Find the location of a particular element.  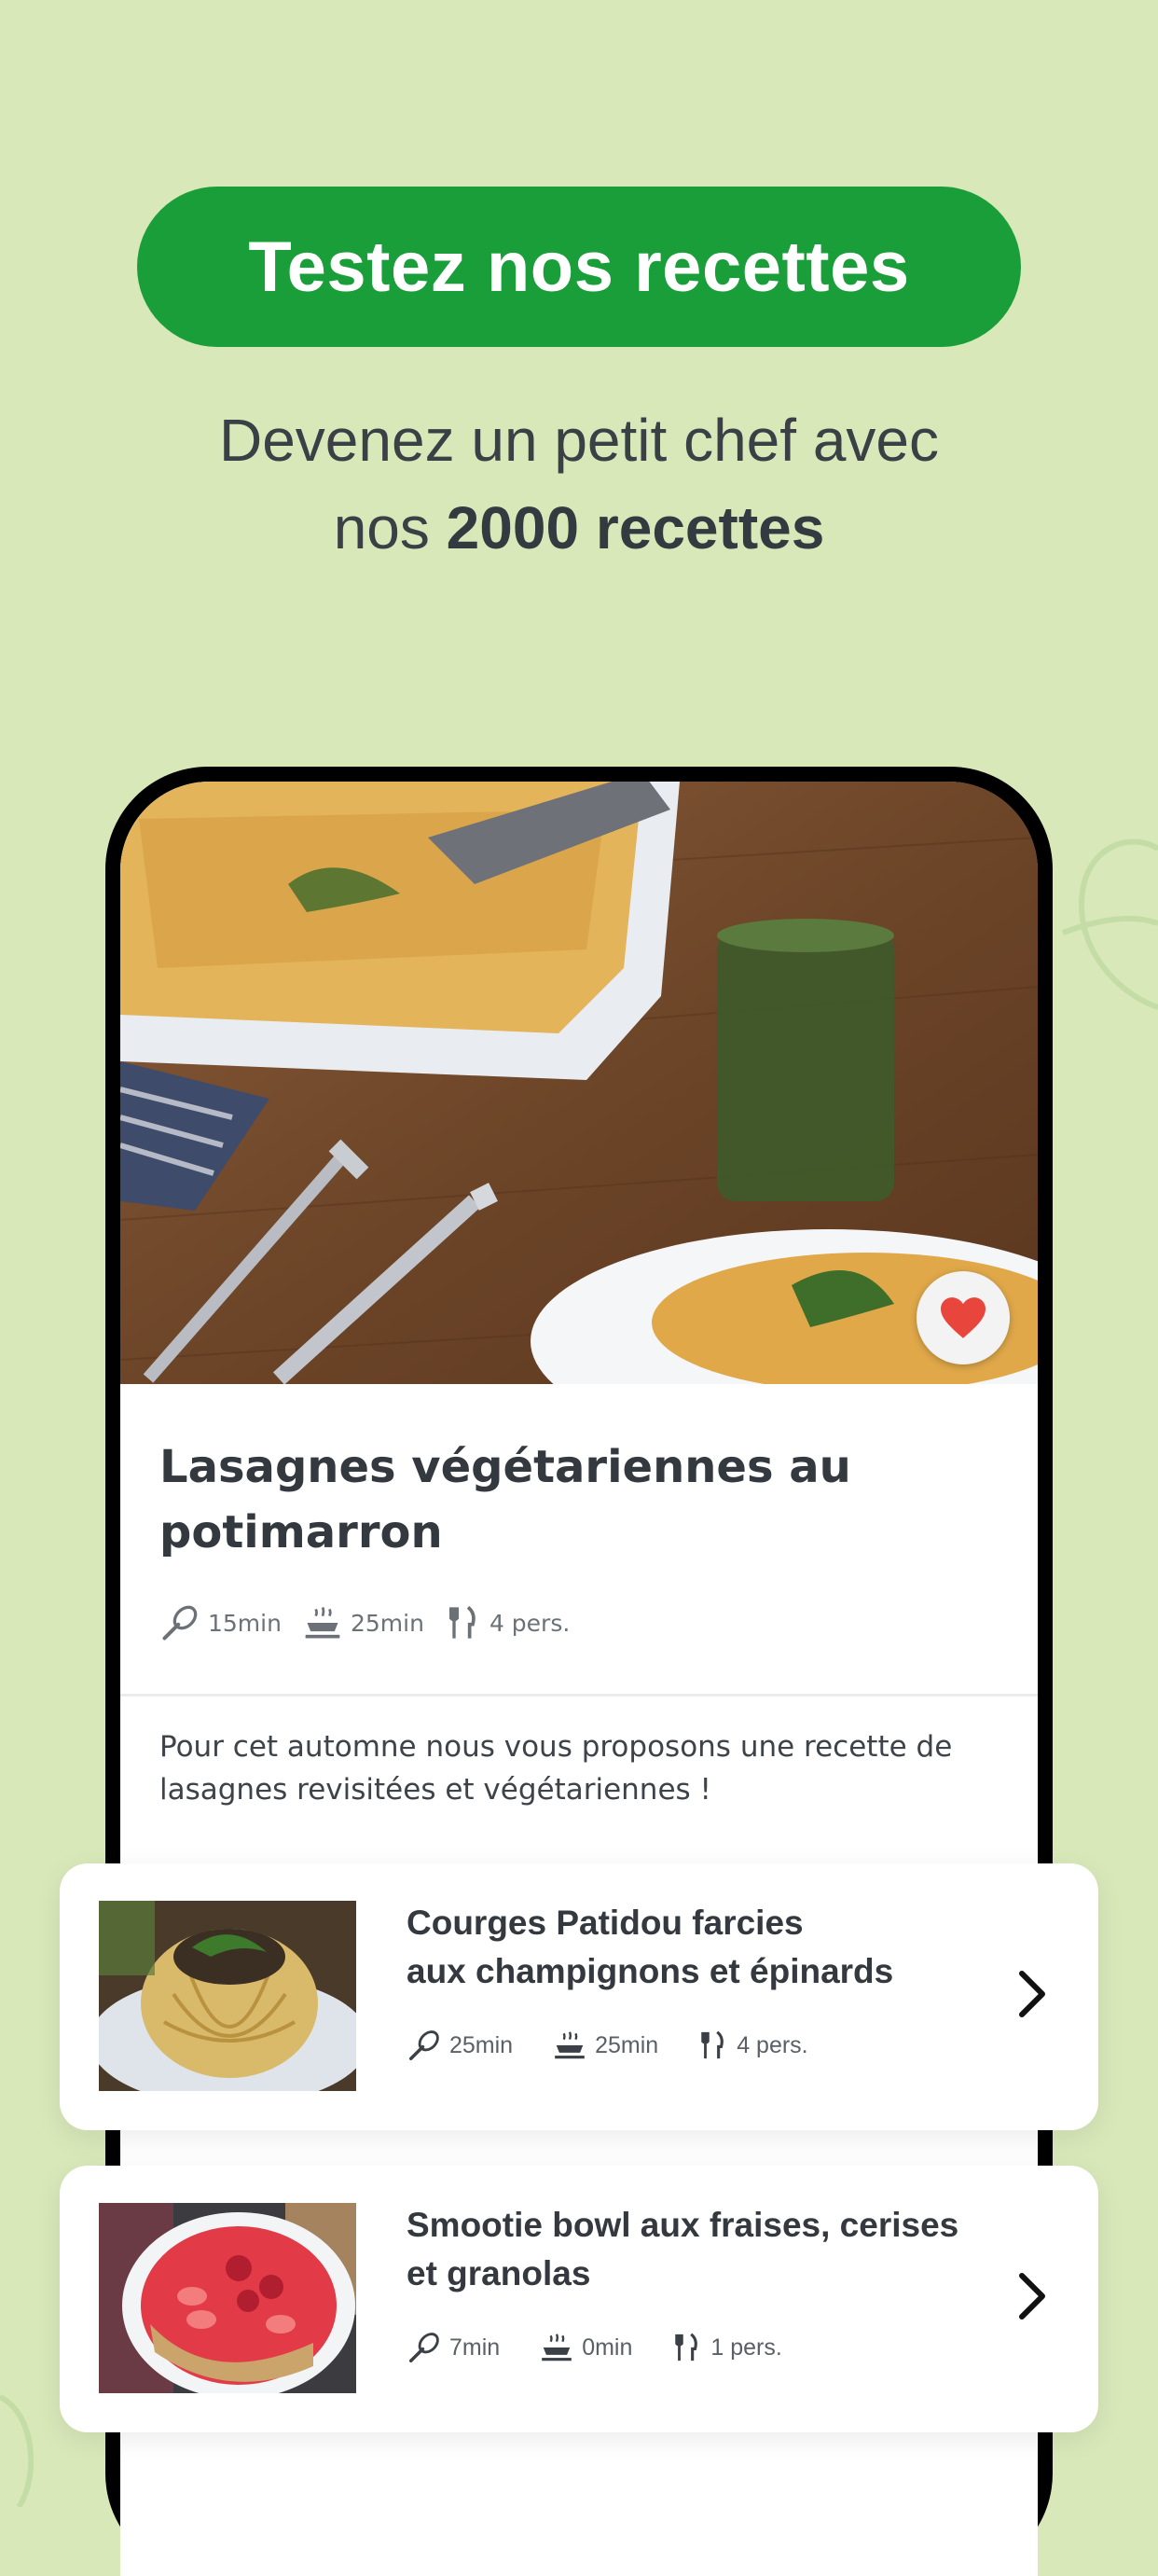

recipe-title-line-2: et granolas is located at coordinates (499, 2273).